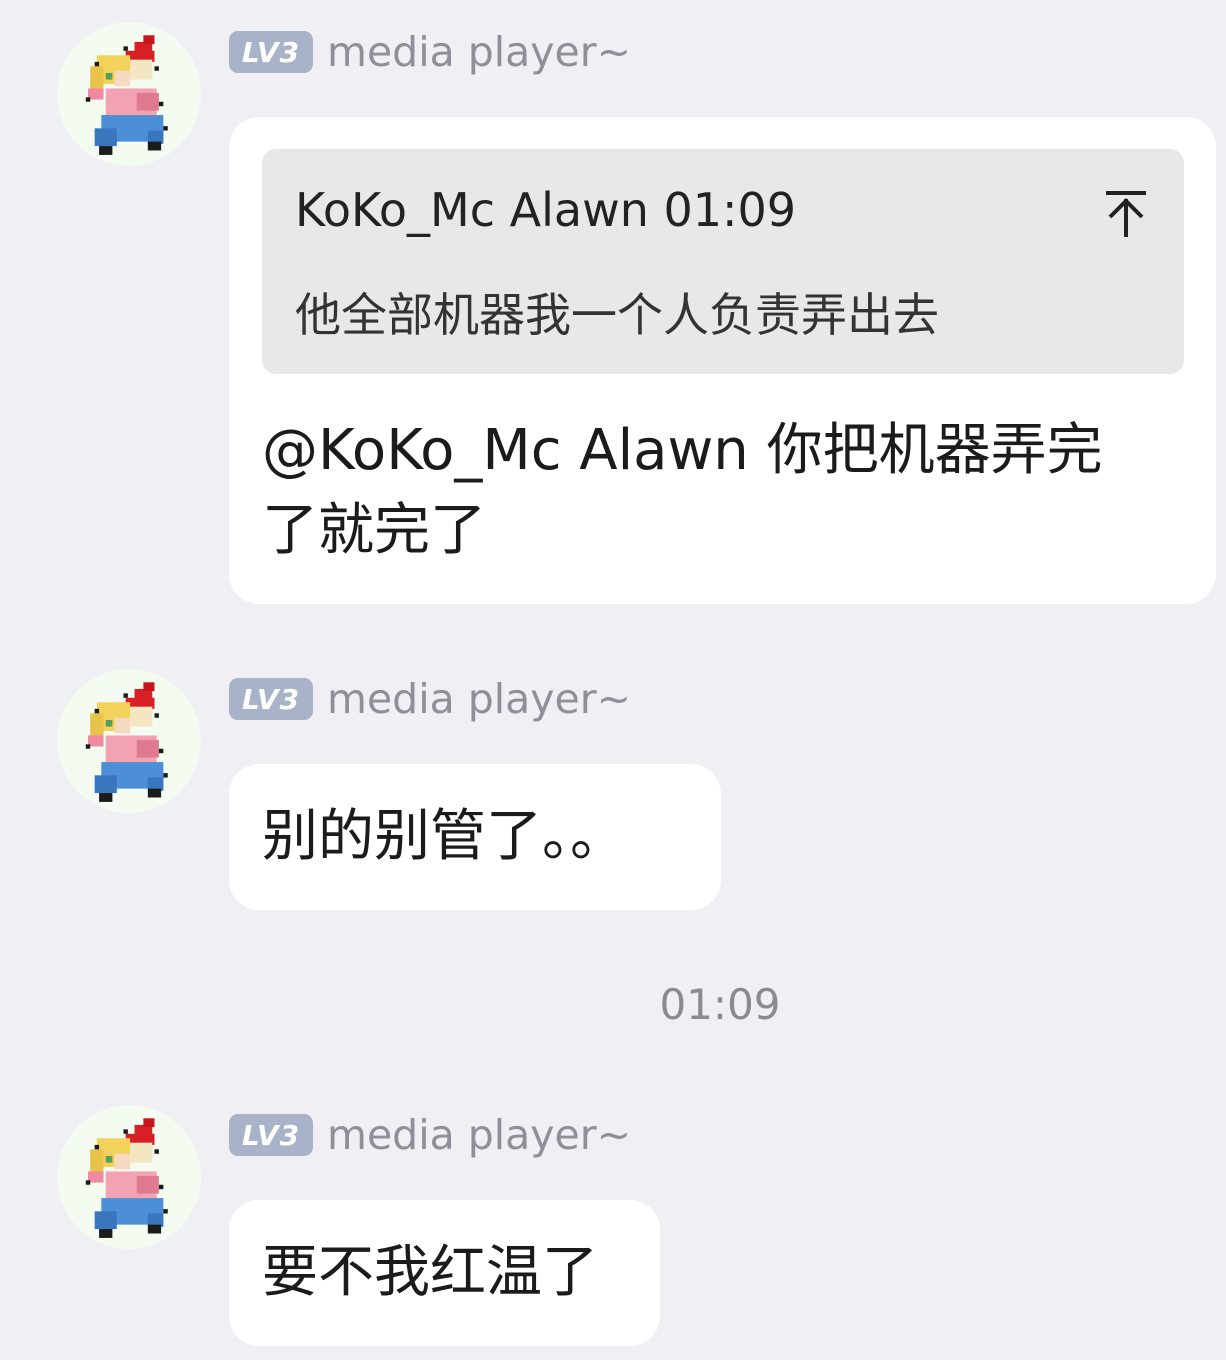 This screenshot has height=1360, width=1226. Describe the element at coordinates (546, 210) in the screenshot. I see `reply-quote-header: KoKo_Mc Alawn 01:09` at that location.